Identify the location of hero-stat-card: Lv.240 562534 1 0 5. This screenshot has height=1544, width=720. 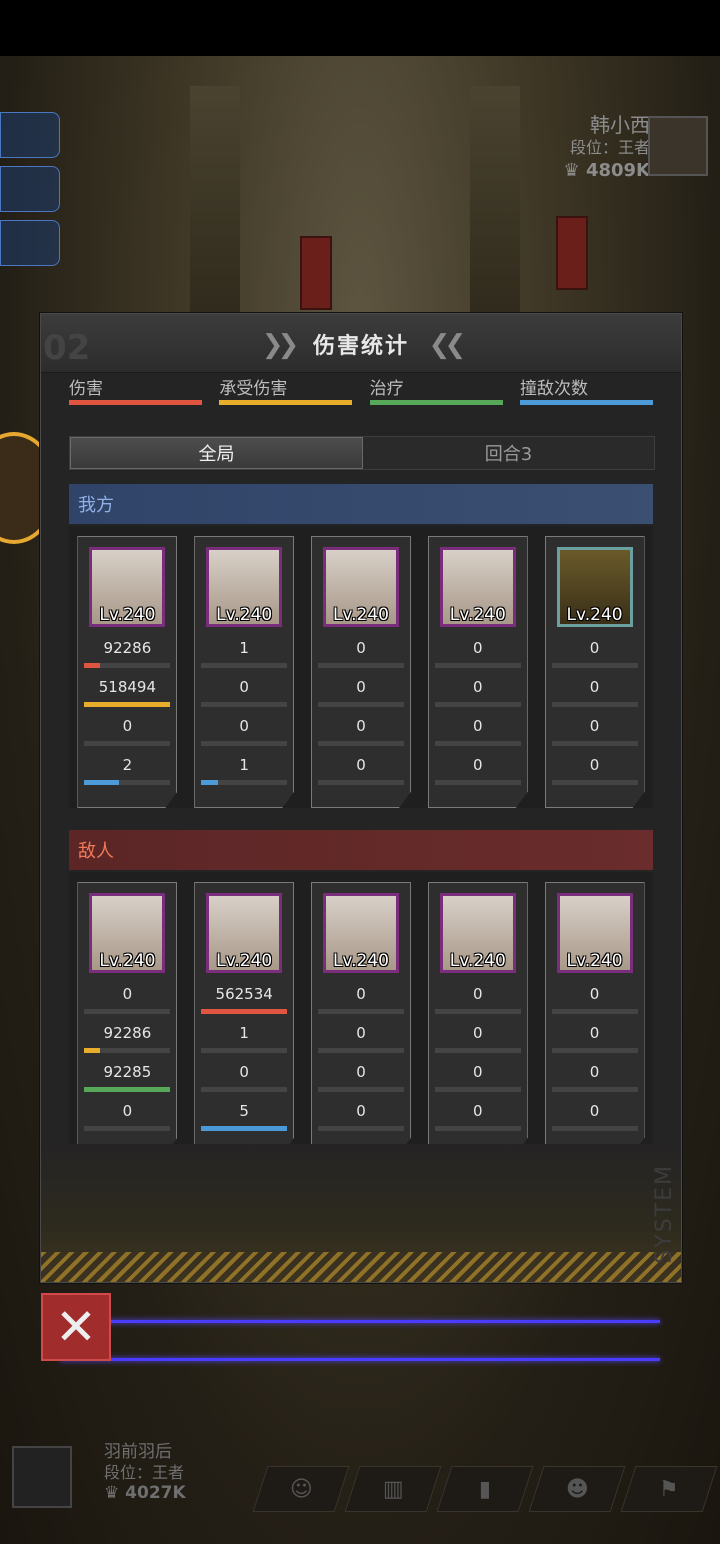
(244, 1018).